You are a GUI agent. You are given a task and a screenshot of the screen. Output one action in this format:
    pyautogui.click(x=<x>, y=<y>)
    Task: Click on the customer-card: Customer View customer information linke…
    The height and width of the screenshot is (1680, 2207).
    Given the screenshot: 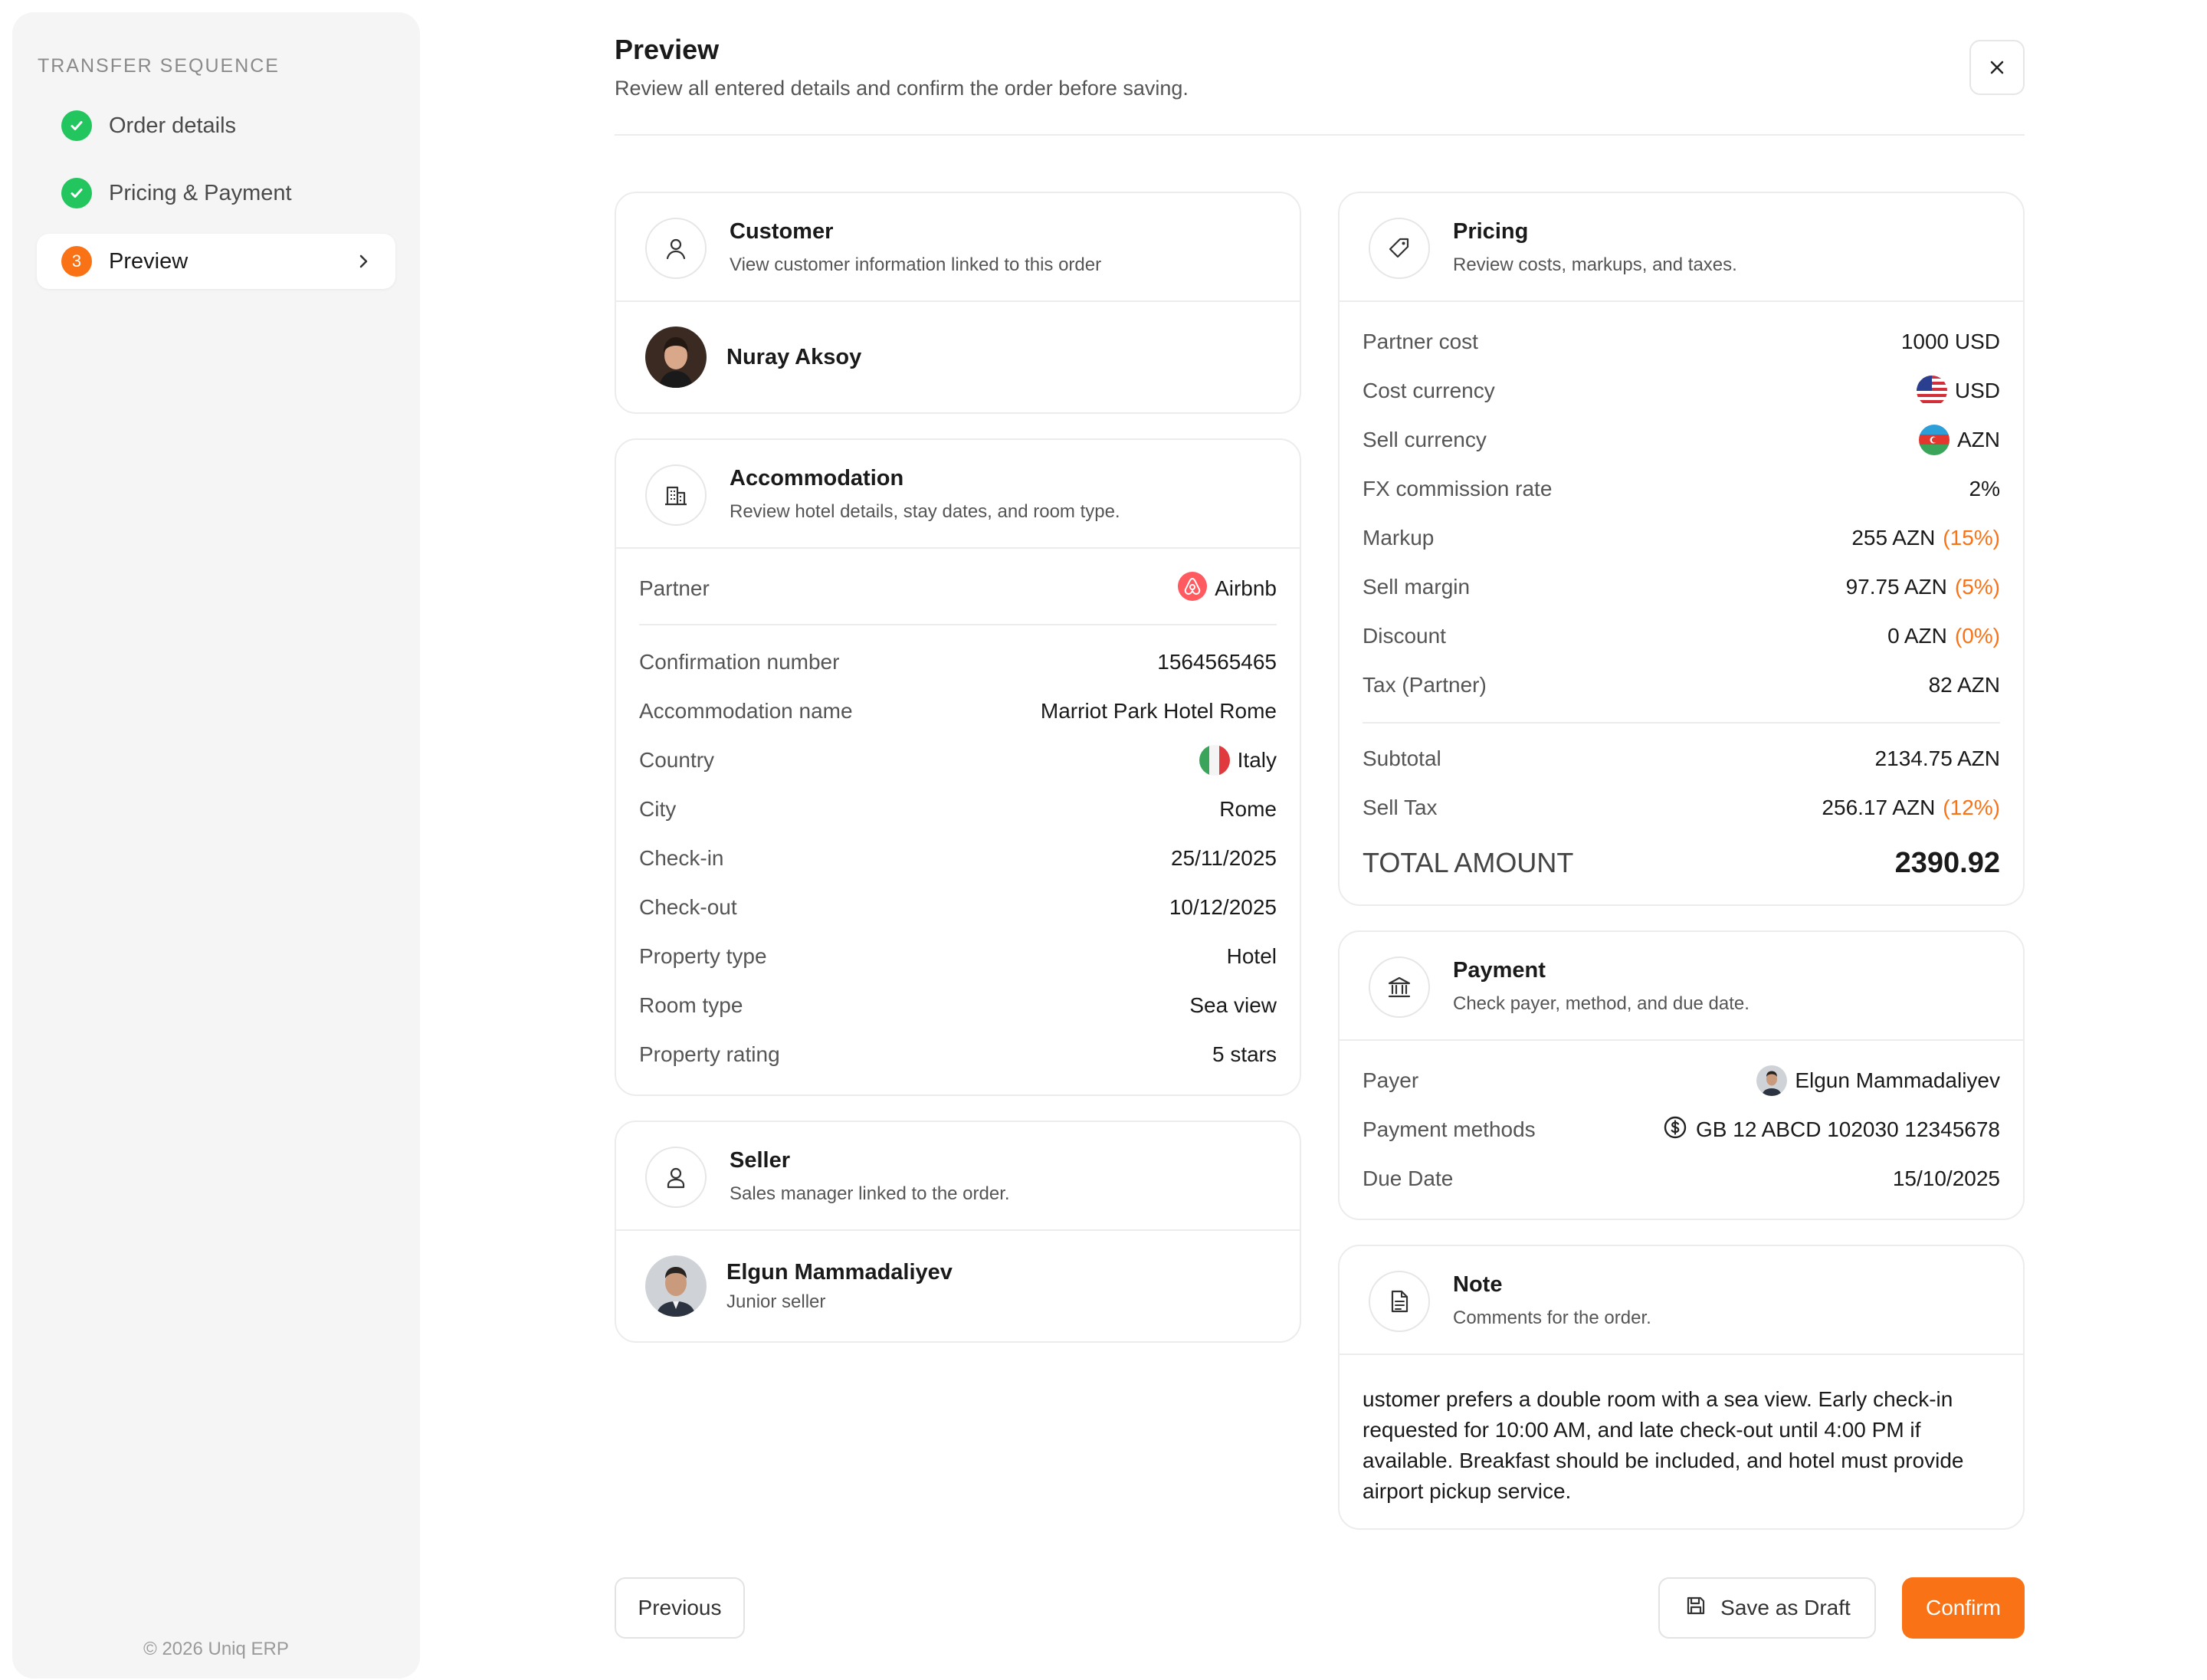 What is the action you would take?
    pyautogui.click(x=958, y=303)
    